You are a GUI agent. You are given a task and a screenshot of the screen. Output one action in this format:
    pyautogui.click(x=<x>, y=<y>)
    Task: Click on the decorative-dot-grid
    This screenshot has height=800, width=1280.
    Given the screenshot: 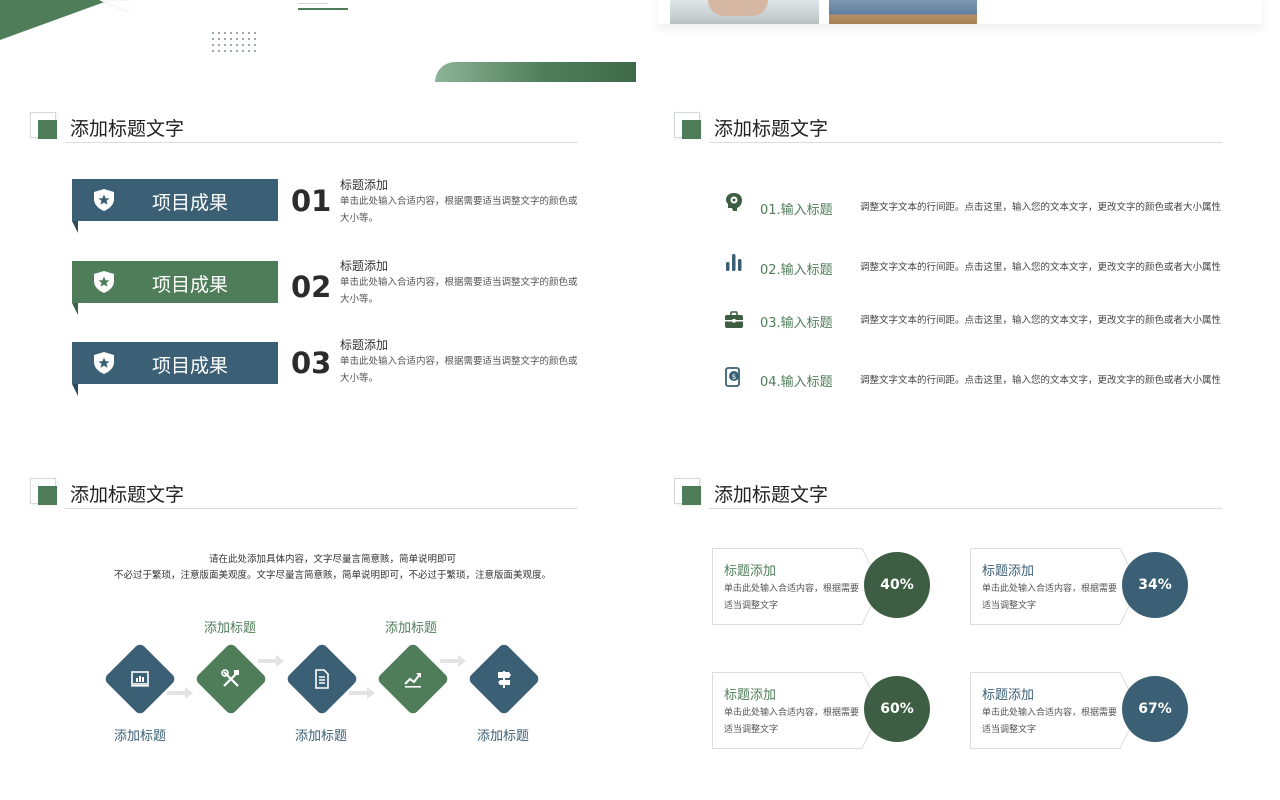 What is the action you would take?
    pyautogui.click(x=234, y=42)
    